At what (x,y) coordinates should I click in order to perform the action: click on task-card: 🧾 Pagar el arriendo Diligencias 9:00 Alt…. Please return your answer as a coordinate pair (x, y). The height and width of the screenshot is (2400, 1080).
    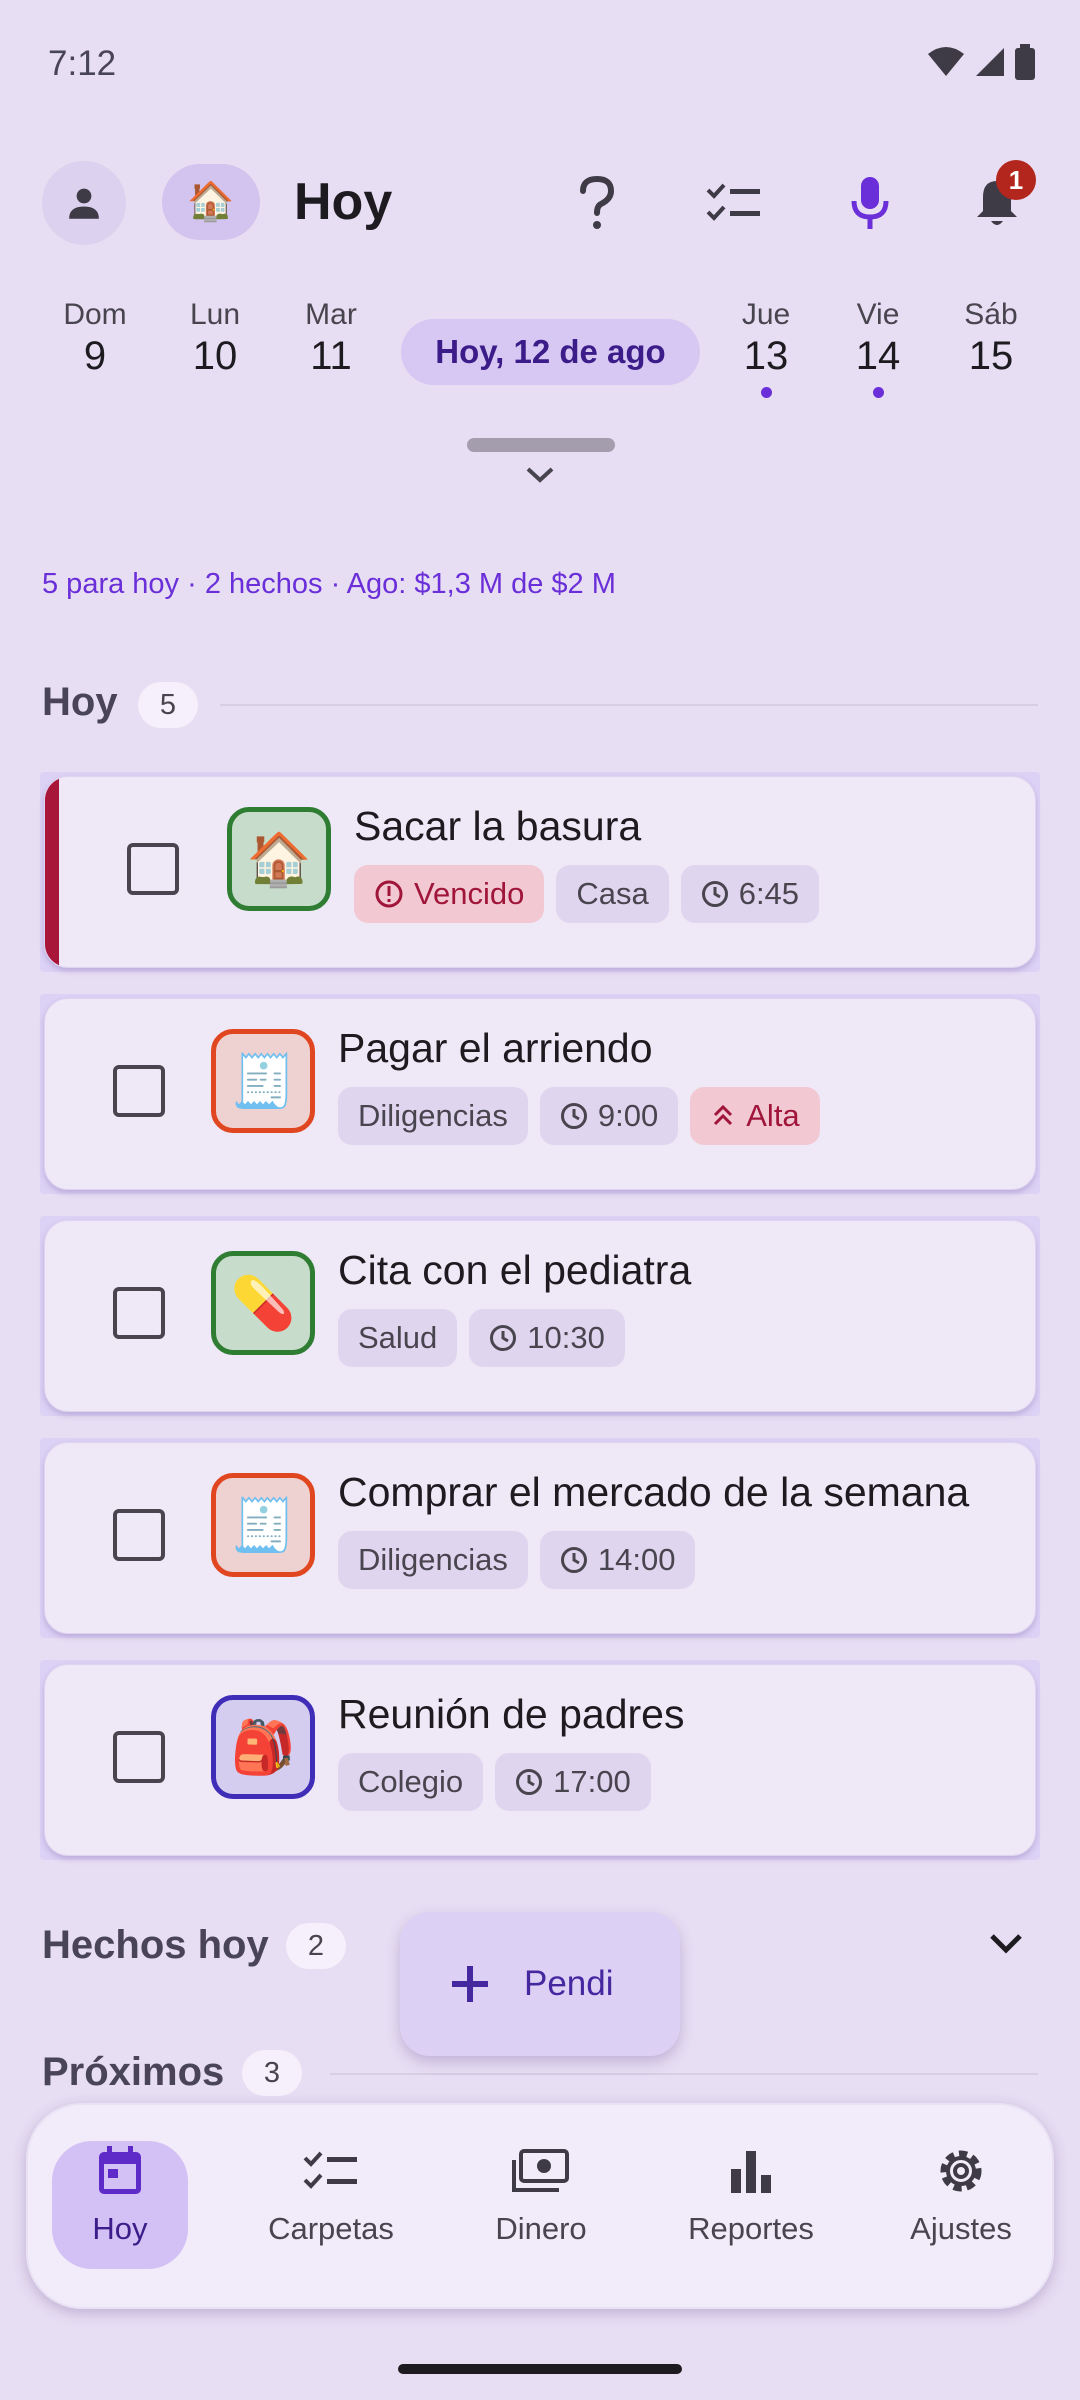
    Looking at the image, I should click on (540, 1094).